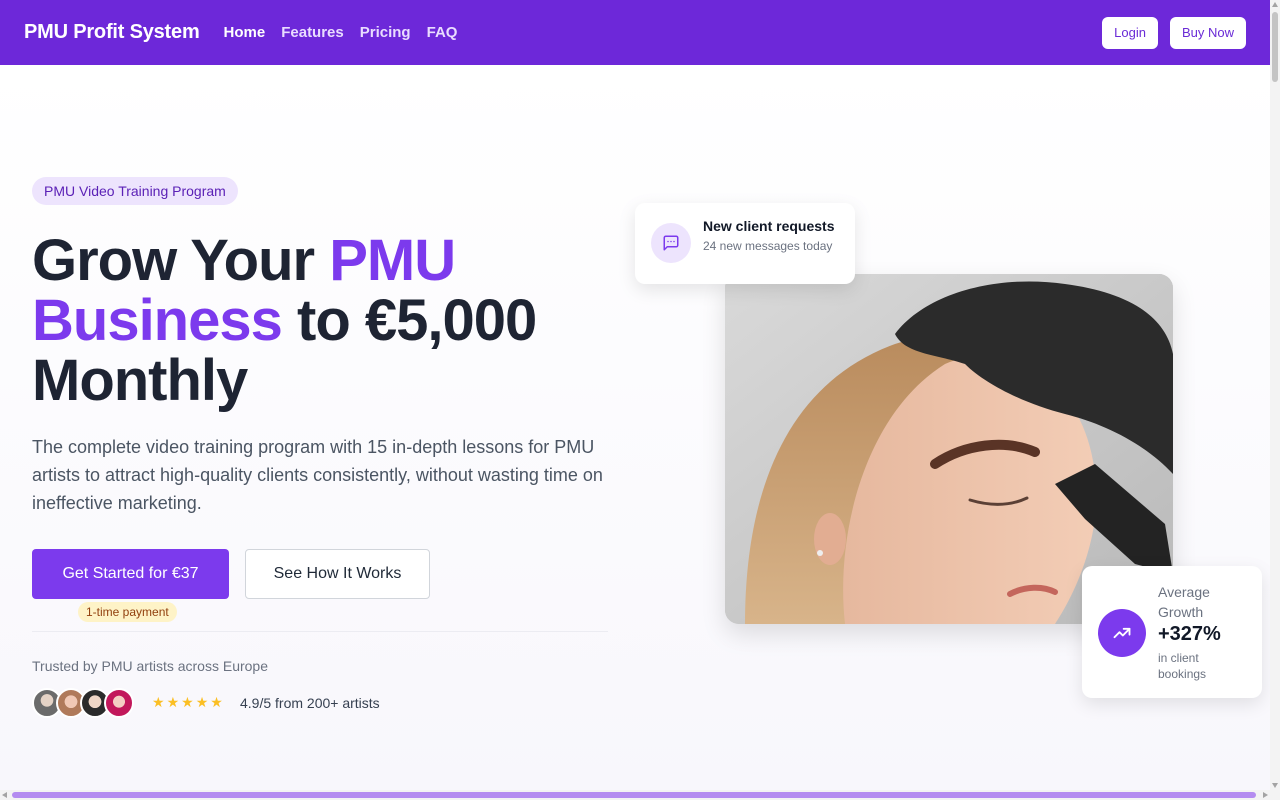 The image size is (1280, 800). Describe the element at coordinates (310, 703) in the screenshot. I see `rating-text: 4.9/5 from 200+ artists` at that location.